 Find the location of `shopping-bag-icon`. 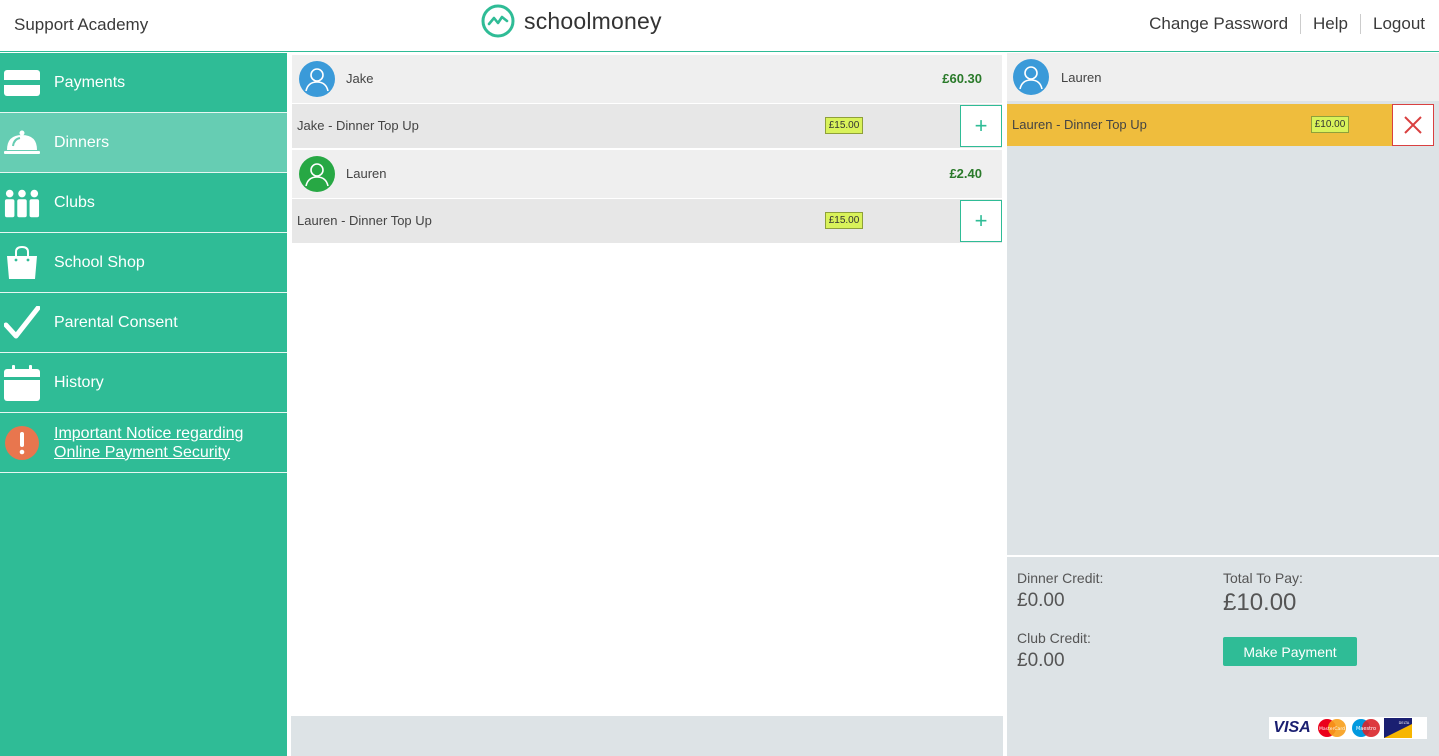

shopping-bag-icon is located at coordinates (22, 263).